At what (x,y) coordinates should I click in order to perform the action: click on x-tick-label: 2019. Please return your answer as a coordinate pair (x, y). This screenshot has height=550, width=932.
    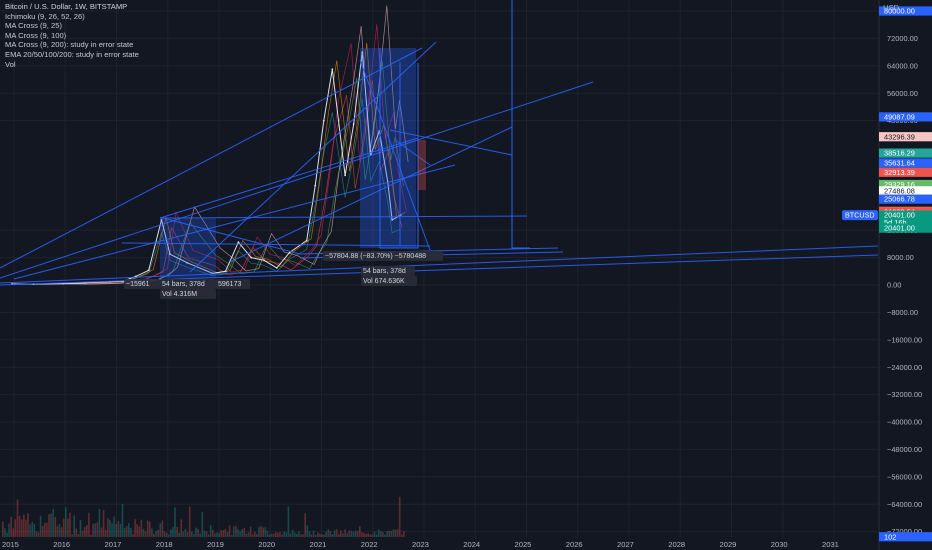
    Looking at the image, I should click on (215, 544).